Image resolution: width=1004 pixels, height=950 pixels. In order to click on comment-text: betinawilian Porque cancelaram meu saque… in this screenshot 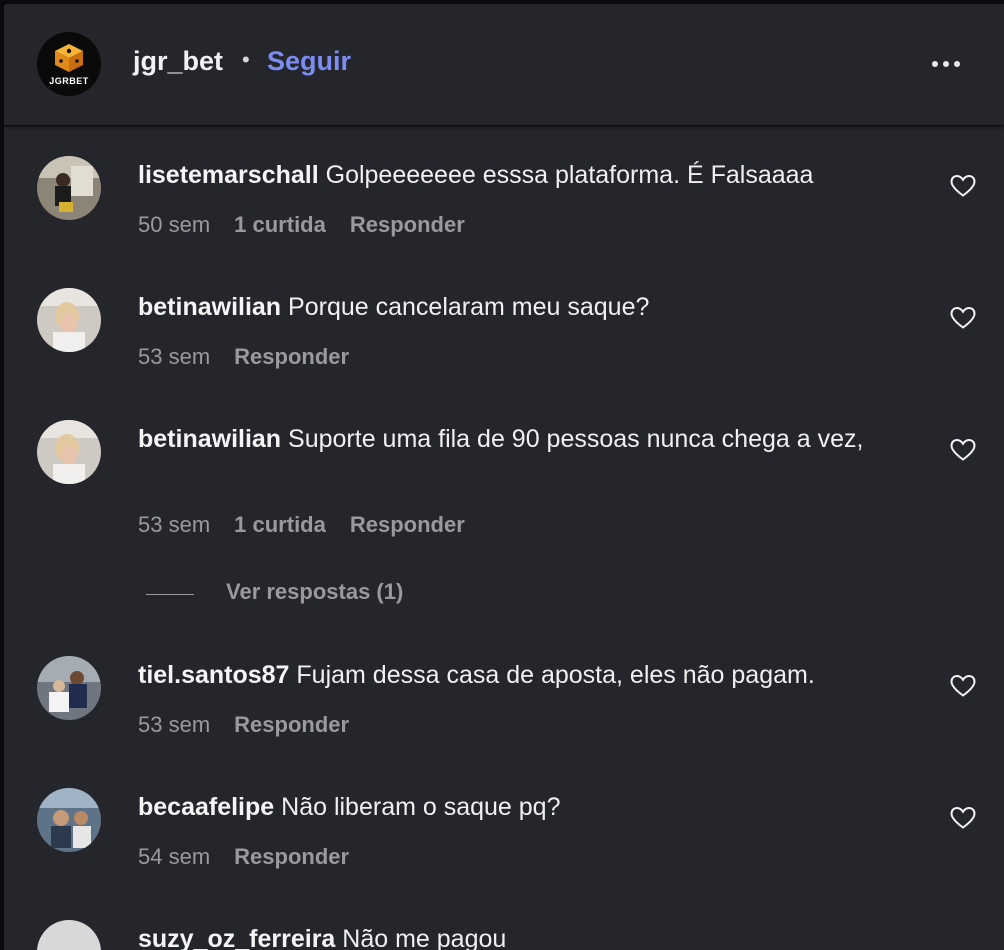, I will do `click(528, 307)`.